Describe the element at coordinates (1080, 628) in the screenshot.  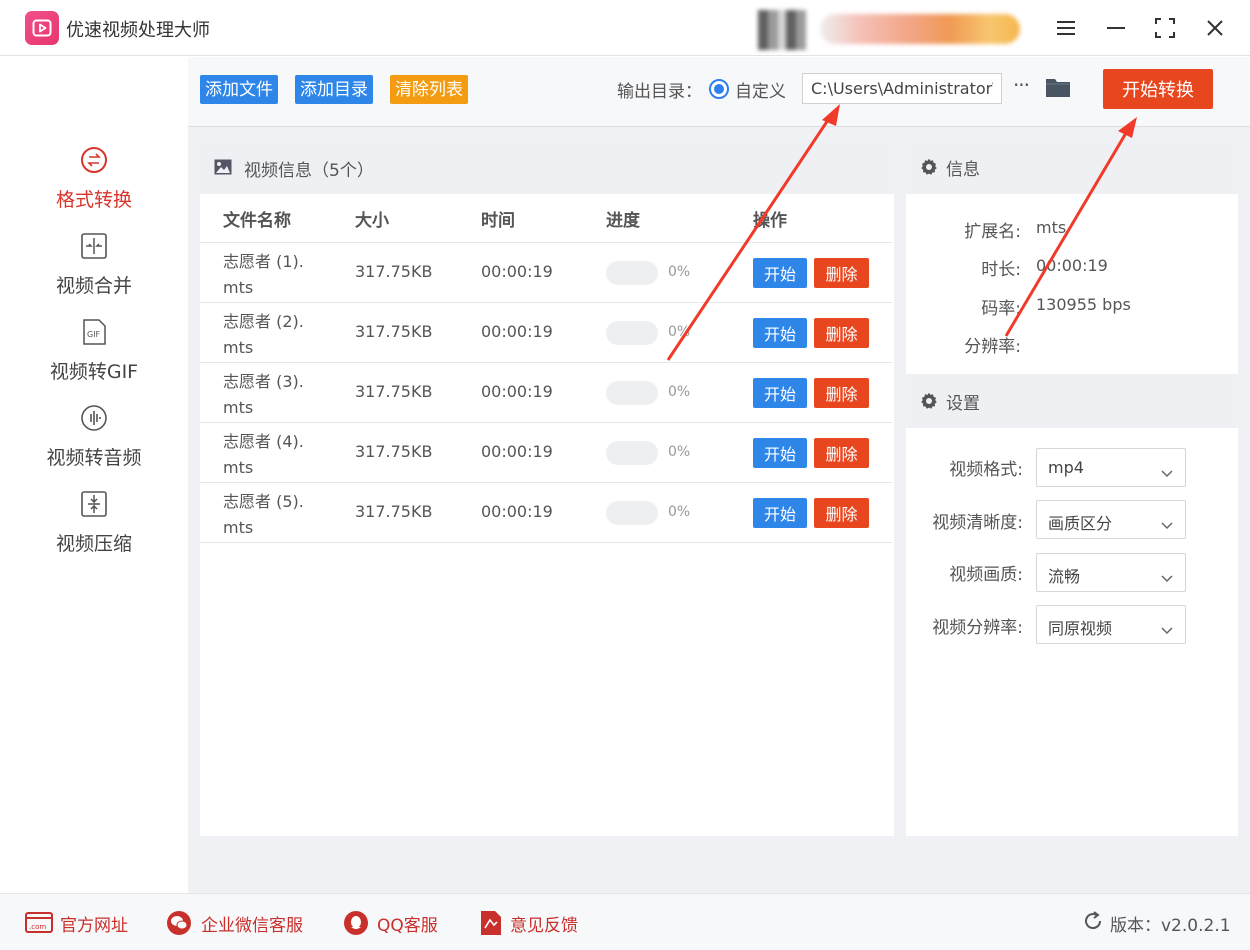
I see `select-value: 同原视频` at that location.